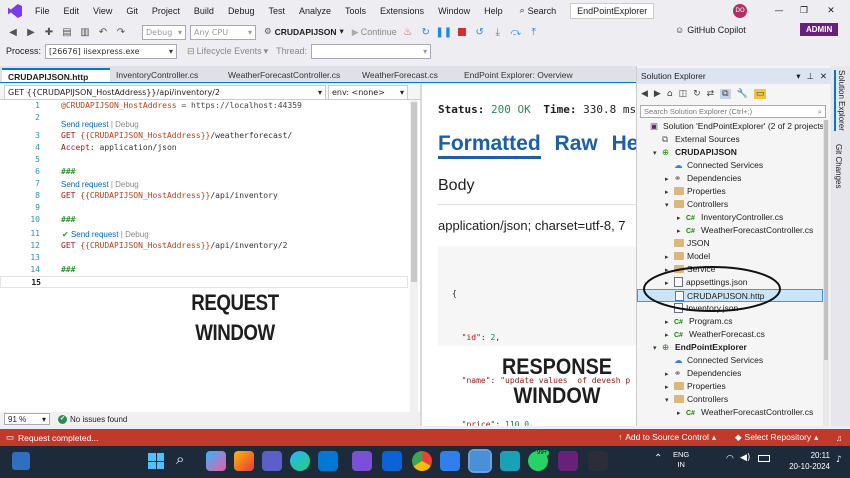 The height and width of the screenshot is (478, 850). What do you see at coordinates (779, 11) in the screenshot?
I see `minimize-button: —` at bounding box center [779, 11].